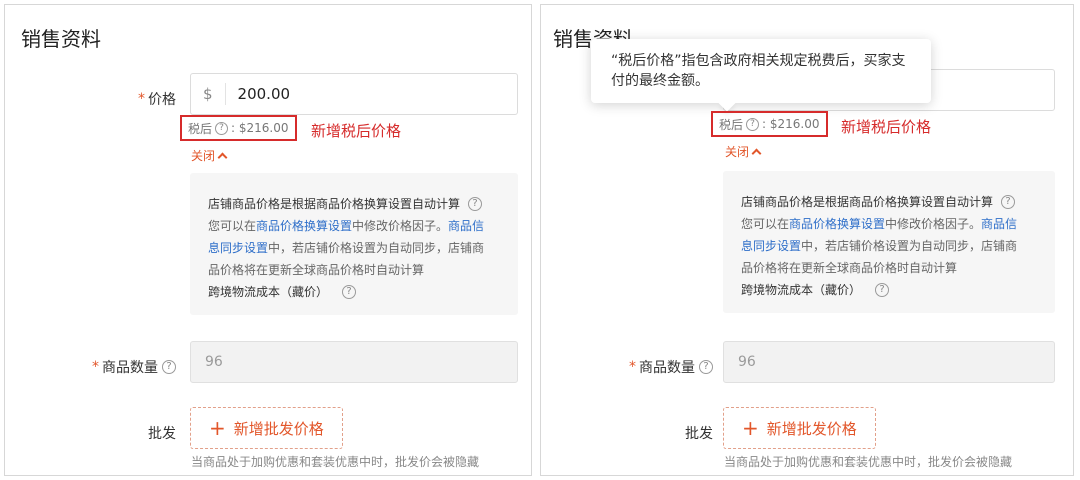 This screenshot has width=1080, height=480. I want to click on section-title: 销售资料, so click(61, 39).